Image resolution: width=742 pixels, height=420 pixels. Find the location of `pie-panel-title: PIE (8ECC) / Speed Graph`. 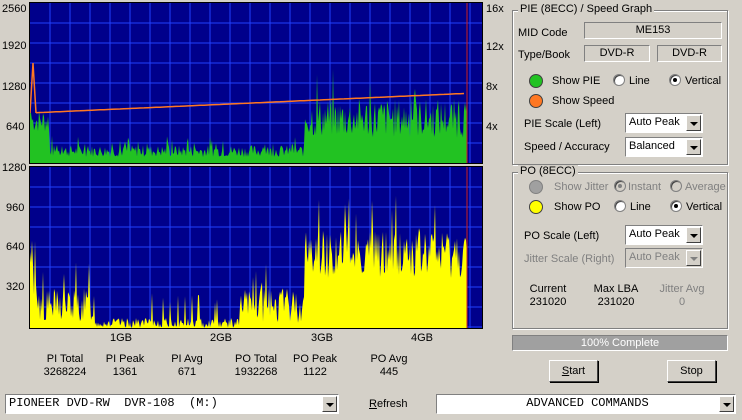

pie-panel-title: PIE (8ECC) / Speed Graph is located at coordinates (586, 9).